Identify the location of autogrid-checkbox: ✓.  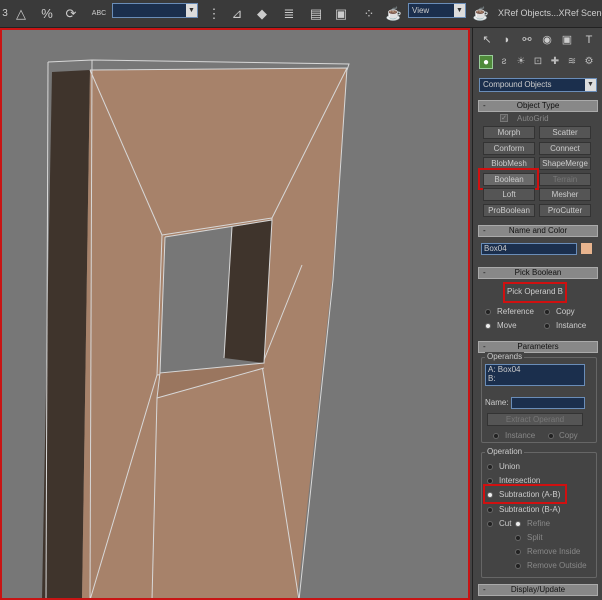
(504, 118).